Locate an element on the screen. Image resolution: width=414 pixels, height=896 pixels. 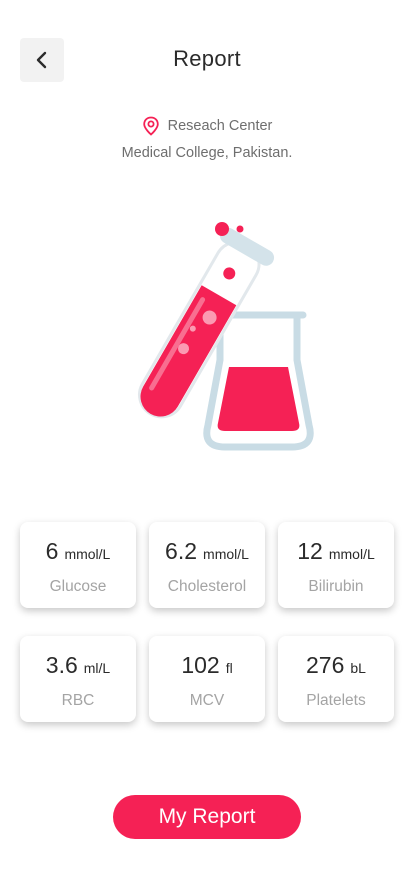
my-report-button: My Report is located at coordinates (207, 817).